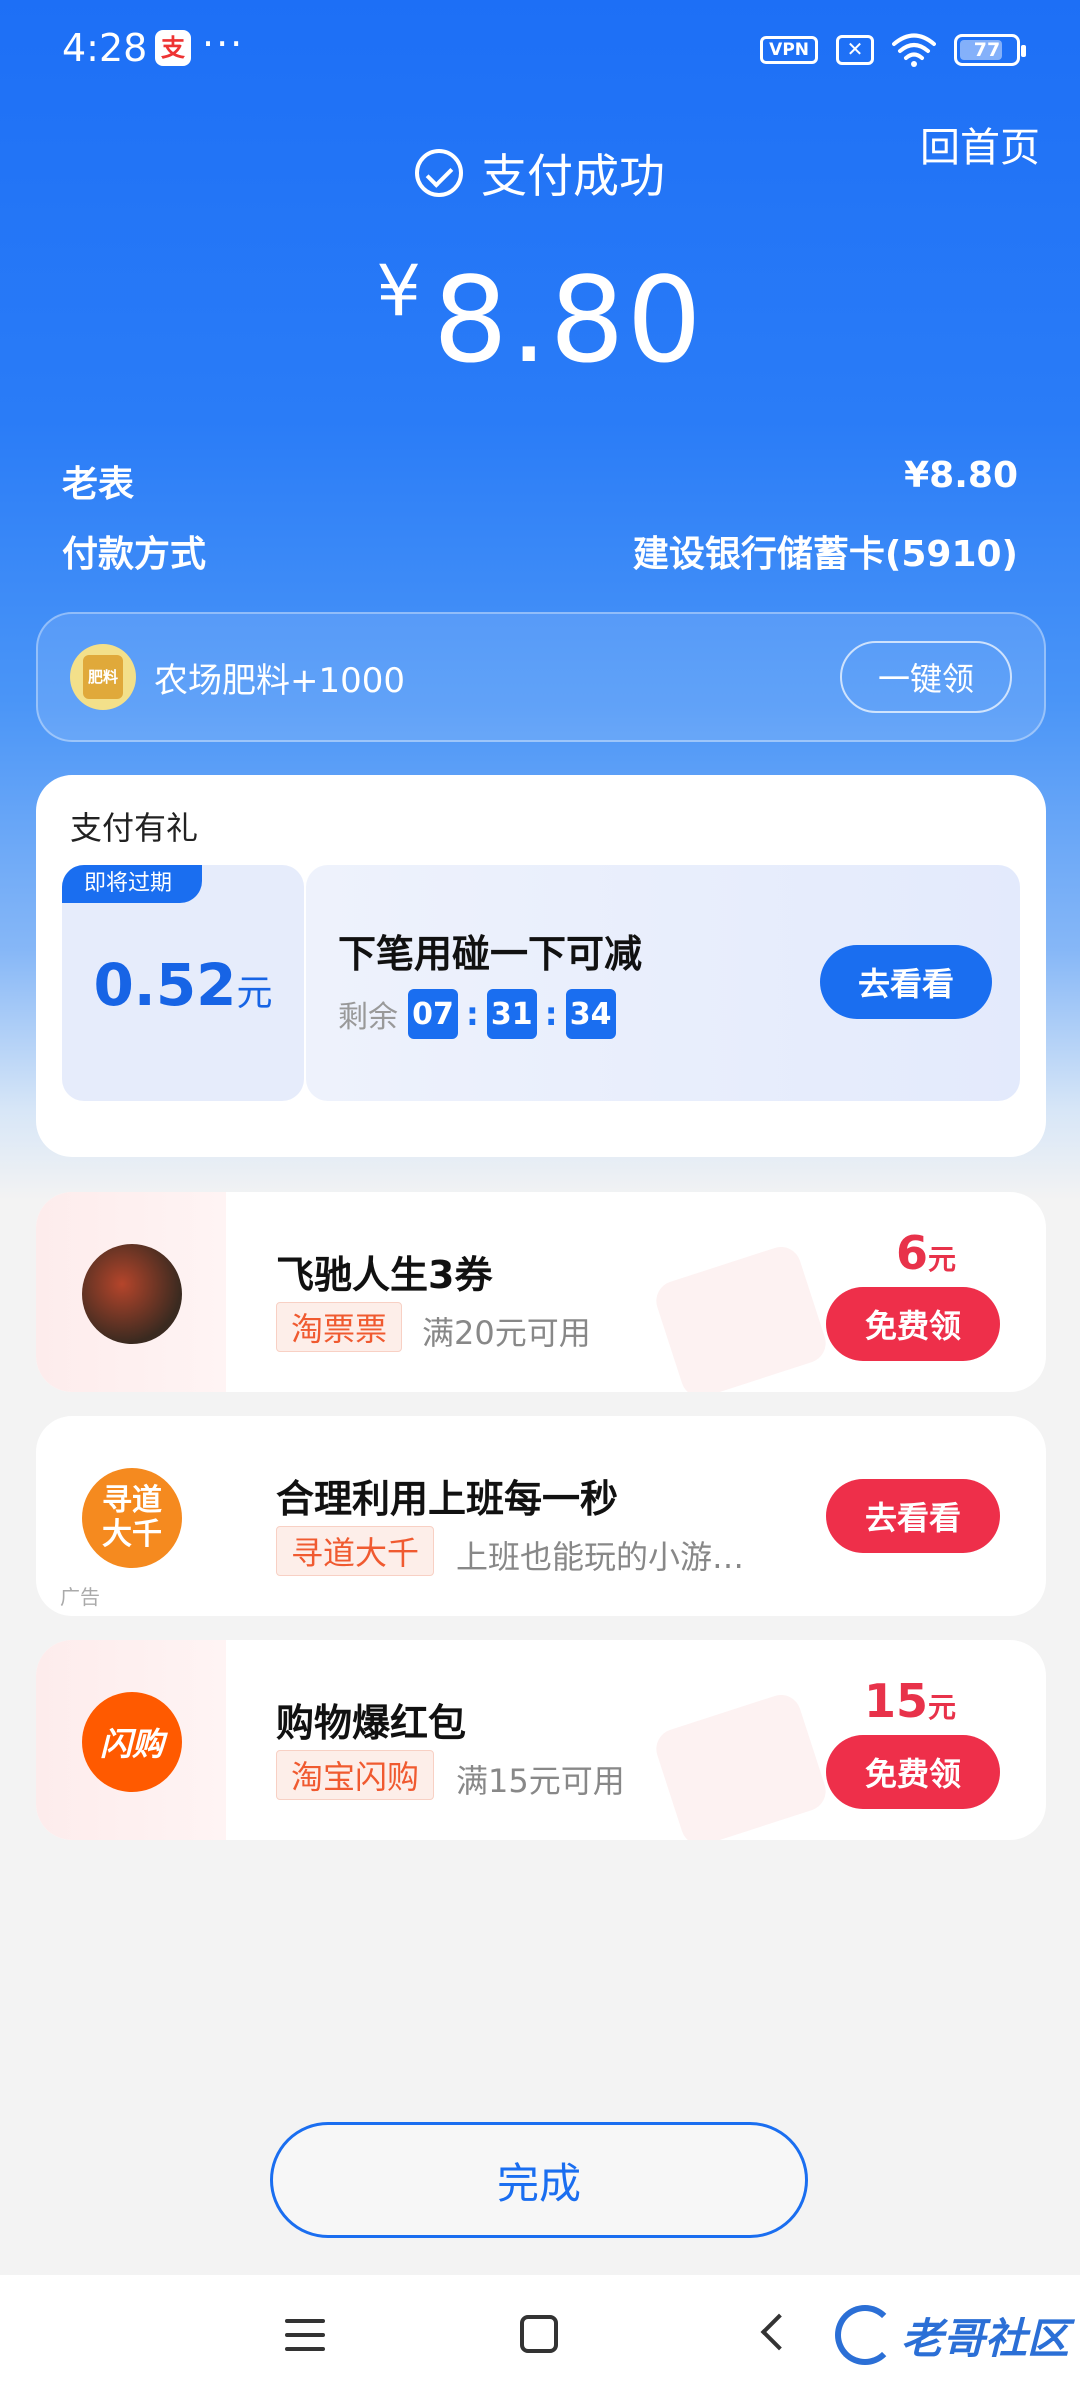 The width and height of the screenshot is (1080, 2400). What do you see at coordinates (173, 48) in the screenshot?
I see `alipay-notification-icon: 支` at bounding box center [173, 48].